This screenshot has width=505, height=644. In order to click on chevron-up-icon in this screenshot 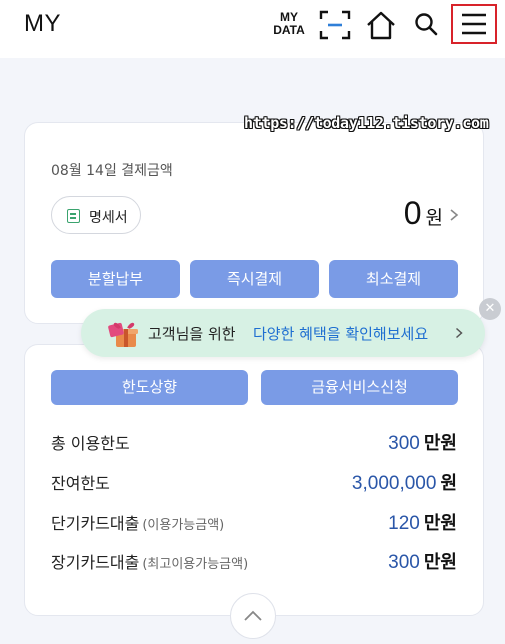, I will do `click(253, 615)`.